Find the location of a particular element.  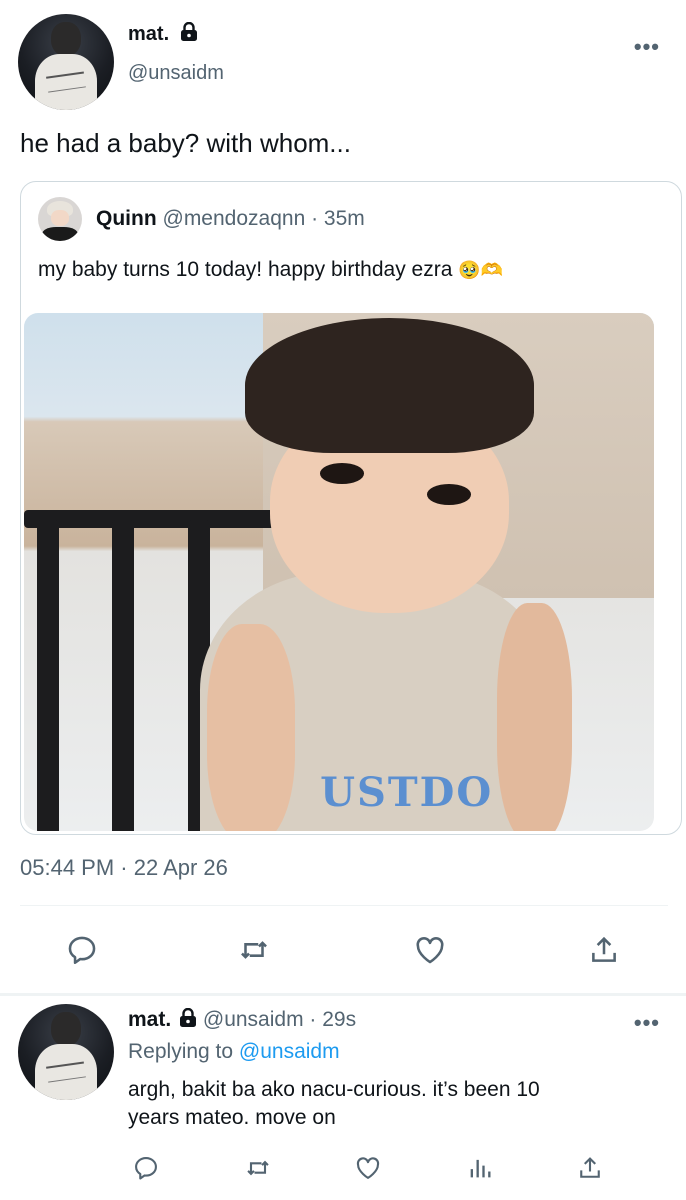

reply-button is located at coordinates (82, 950).